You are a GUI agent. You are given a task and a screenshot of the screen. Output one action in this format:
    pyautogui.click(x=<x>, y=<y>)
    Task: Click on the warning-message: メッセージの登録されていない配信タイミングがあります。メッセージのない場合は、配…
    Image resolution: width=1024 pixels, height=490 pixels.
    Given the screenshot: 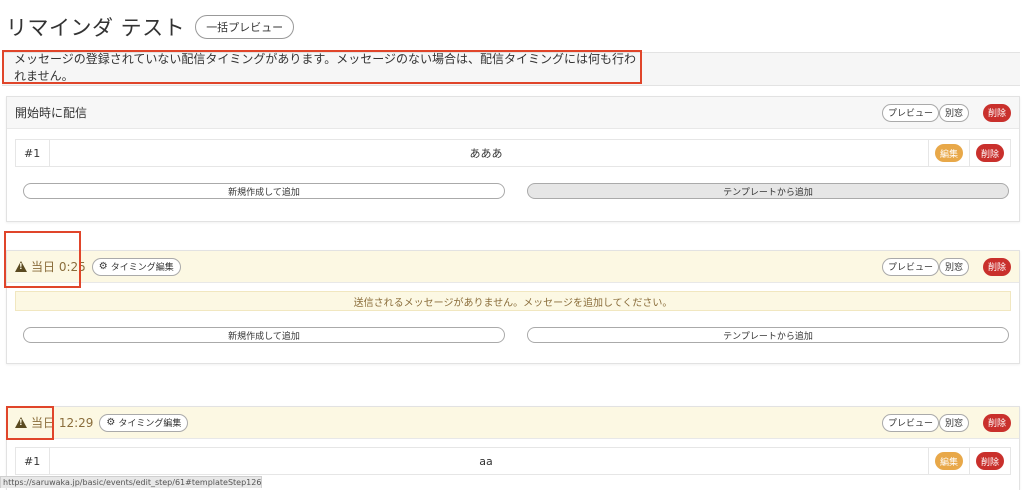 What is the action you would take?
    pyautogui.click(x=322, y=67)
    